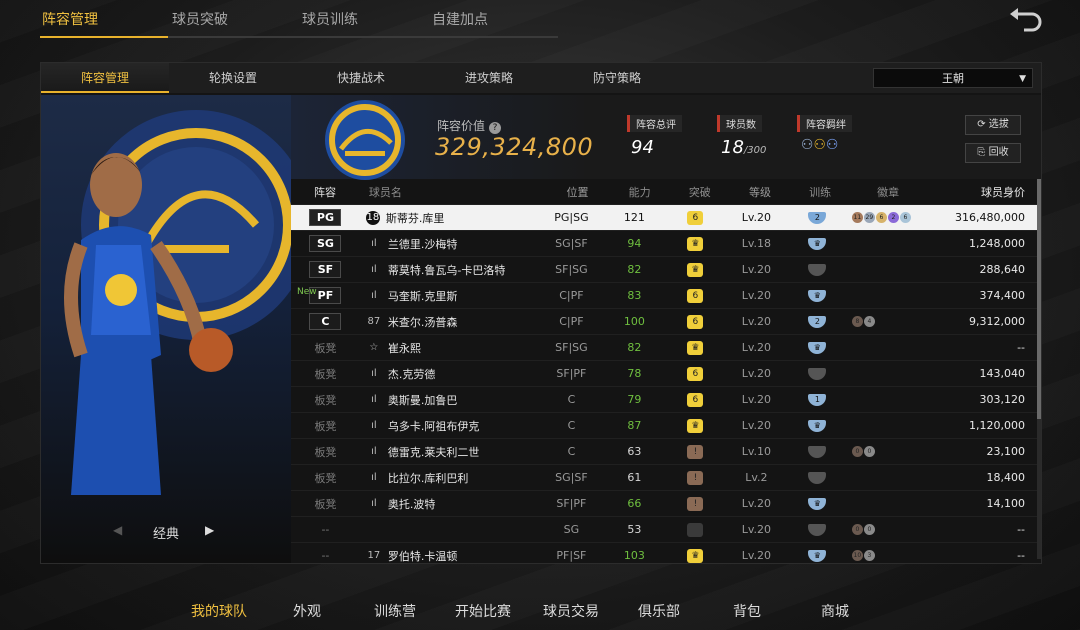 The image size is (1080, 630). What do you see at coordinates (374, 321) in the screenshot?
I see `player-tier-icon: 87` at bounding box center [374, 321].